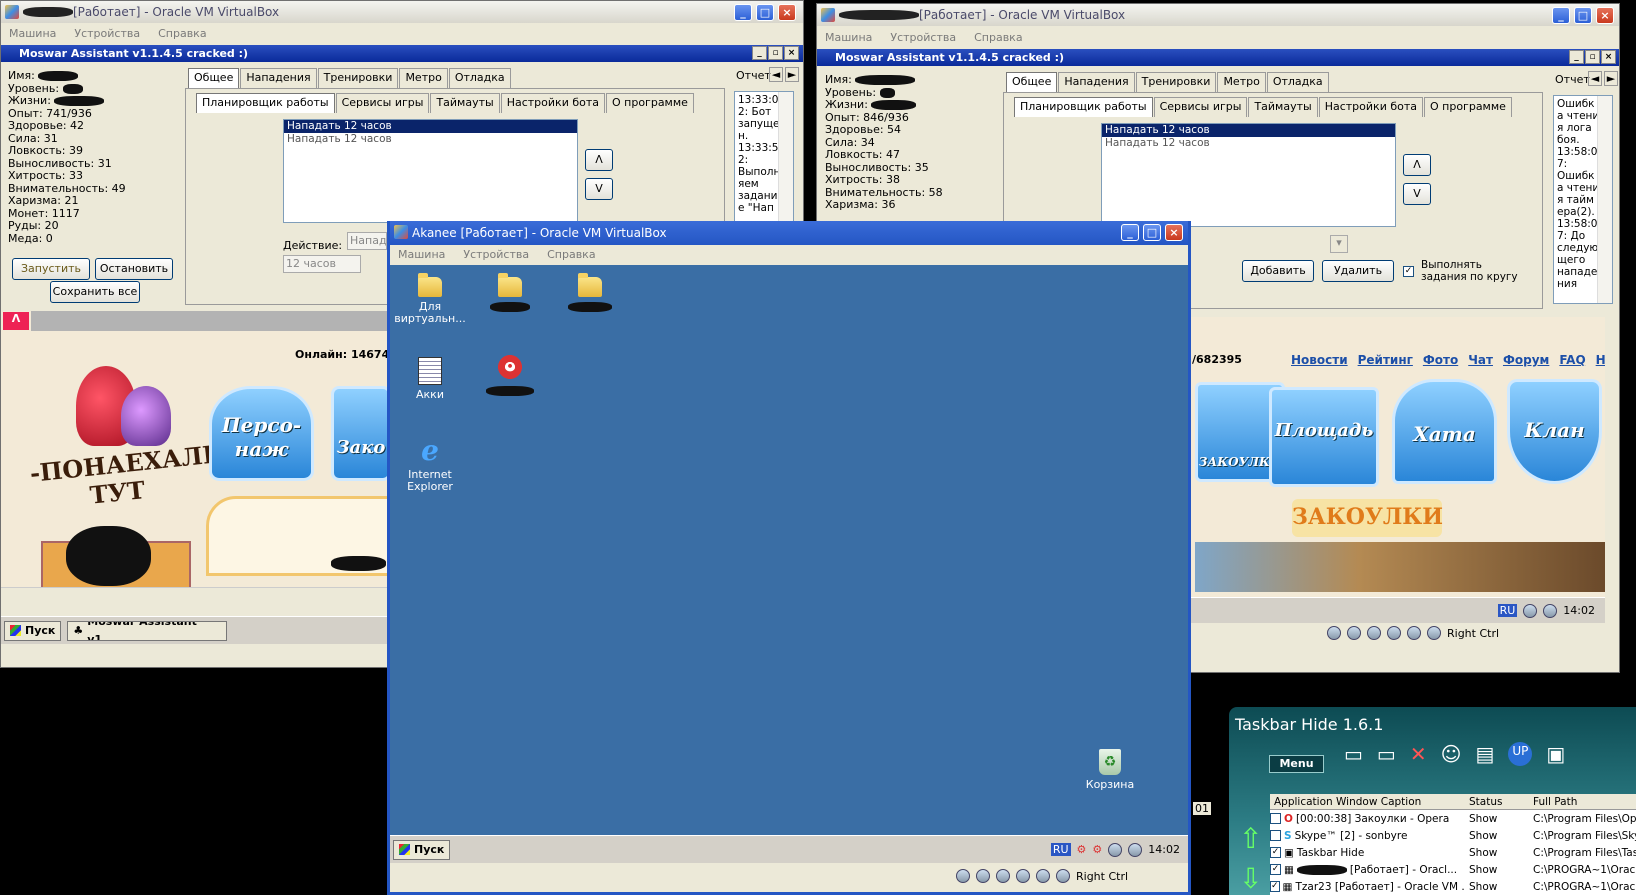 This screenshot has height=895, width=1636. Describe the element at coordinates (367, 241) in the screenshot. I see `action-select: Напада` at that location.